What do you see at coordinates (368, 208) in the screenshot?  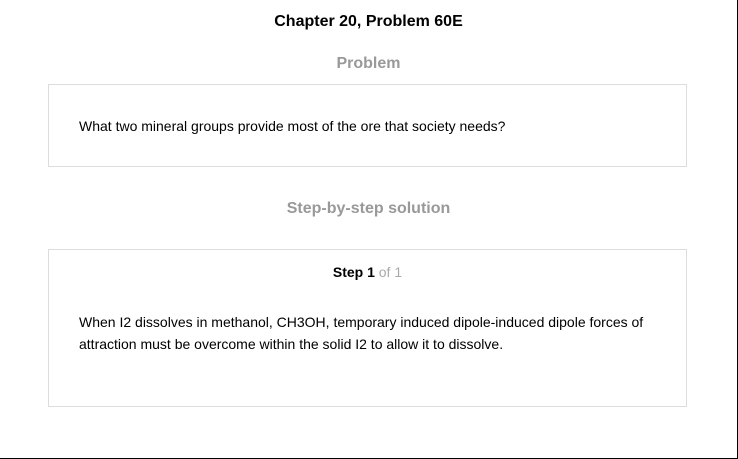 I see `solution-heading: Step-by-step solution` at bounding box center [368, 208].